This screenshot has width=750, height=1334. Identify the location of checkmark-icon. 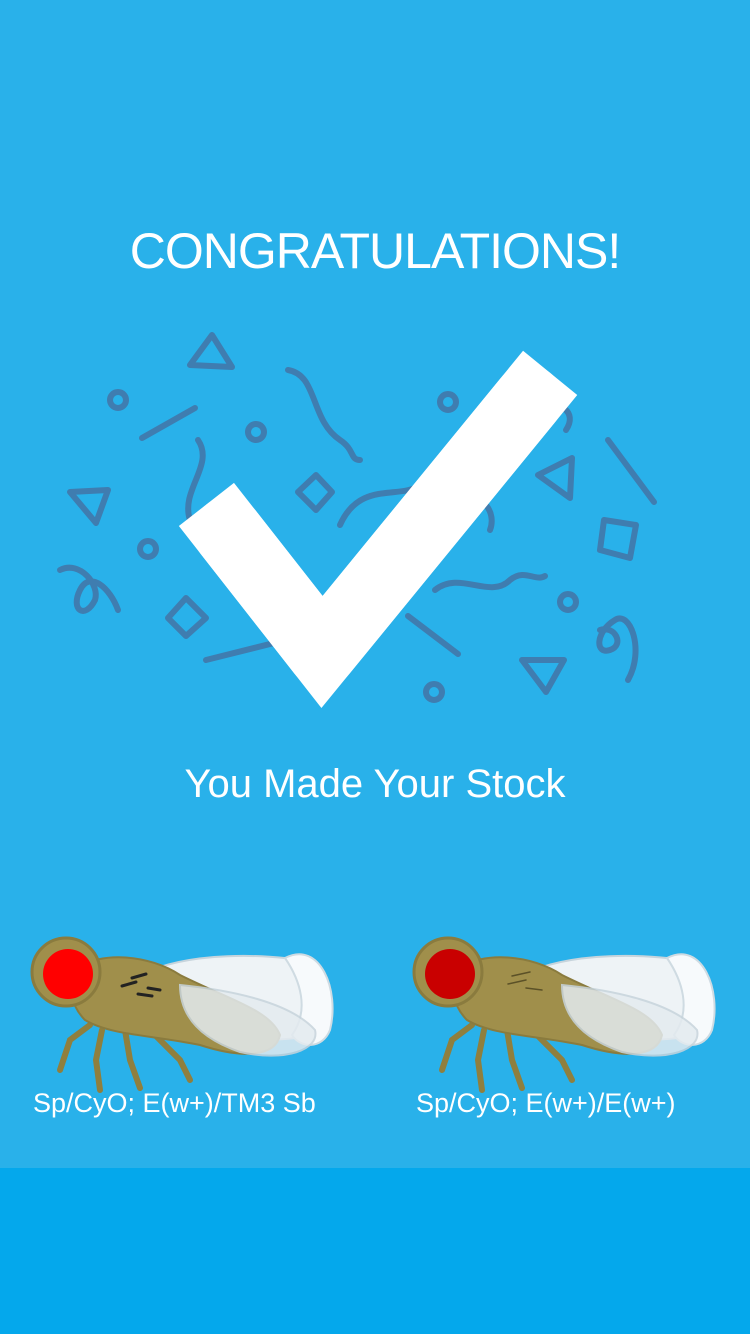
(378, 529).